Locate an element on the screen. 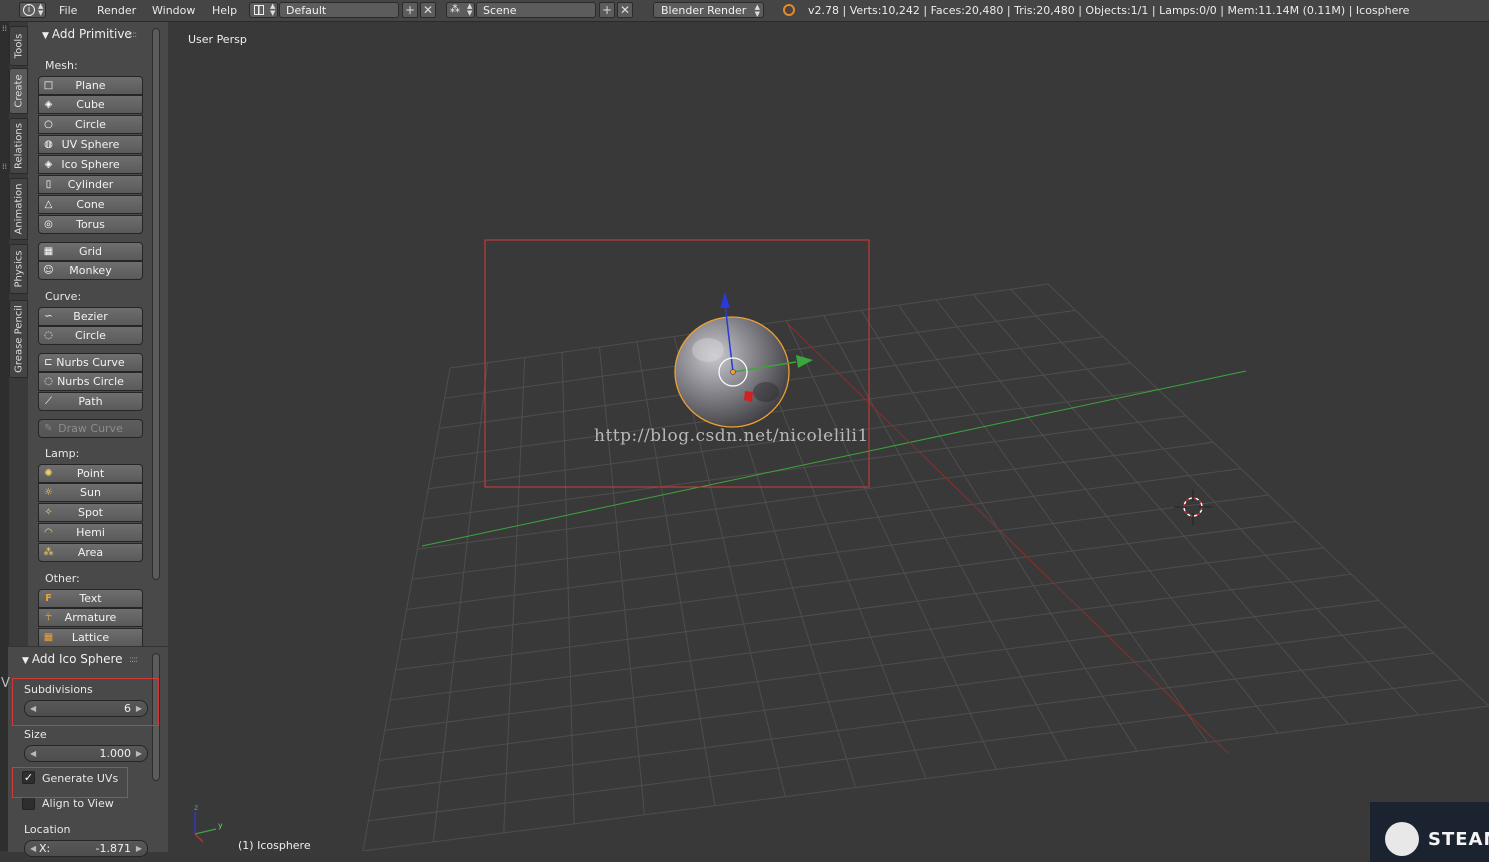 The image size is (1489, 862). path-icon: ⟋ is located at coordinates (48, 401).